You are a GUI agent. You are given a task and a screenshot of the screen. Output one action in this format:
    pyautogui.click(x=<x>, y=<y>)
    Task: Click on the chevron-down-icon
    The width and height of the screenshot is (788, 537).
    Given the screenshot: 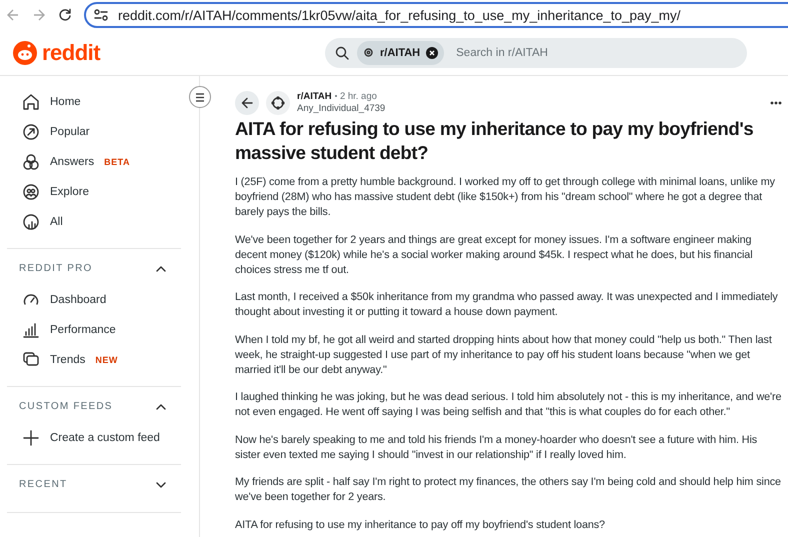 What is the action you would take?
    pyautogui.click(x=161, y=484)
    